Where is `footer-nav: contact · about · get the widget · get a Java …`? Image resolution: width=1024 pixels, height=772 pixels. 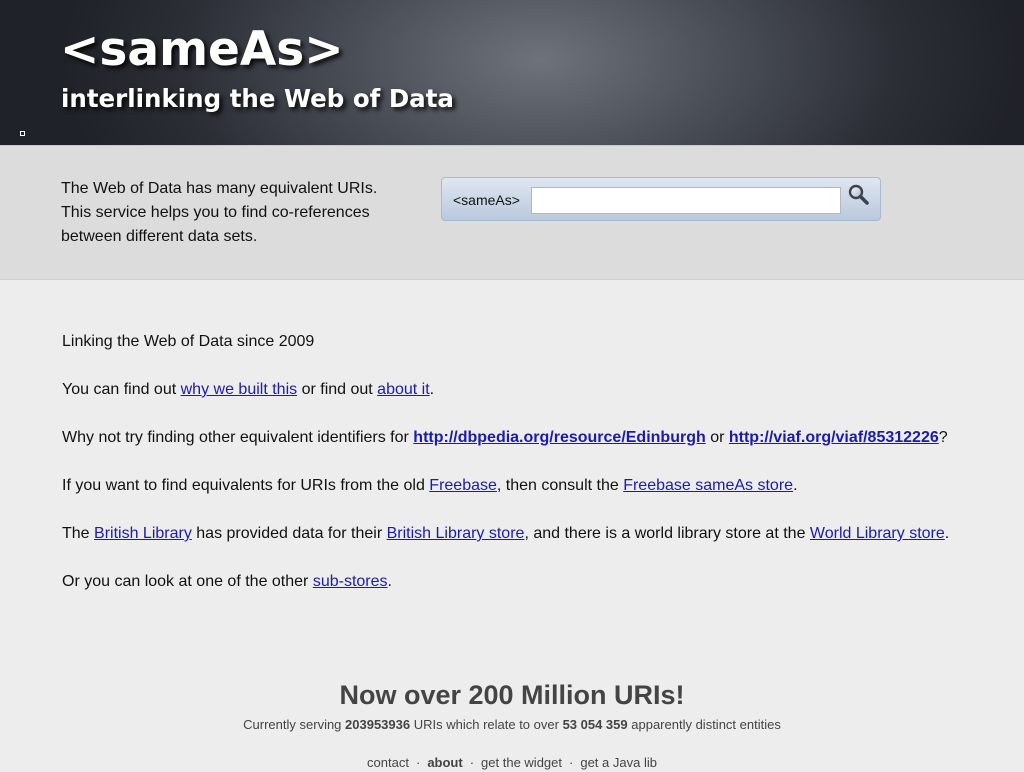
footer-nav: contact · about · get the widget · get a Java … is located at coordinates (512, 763).